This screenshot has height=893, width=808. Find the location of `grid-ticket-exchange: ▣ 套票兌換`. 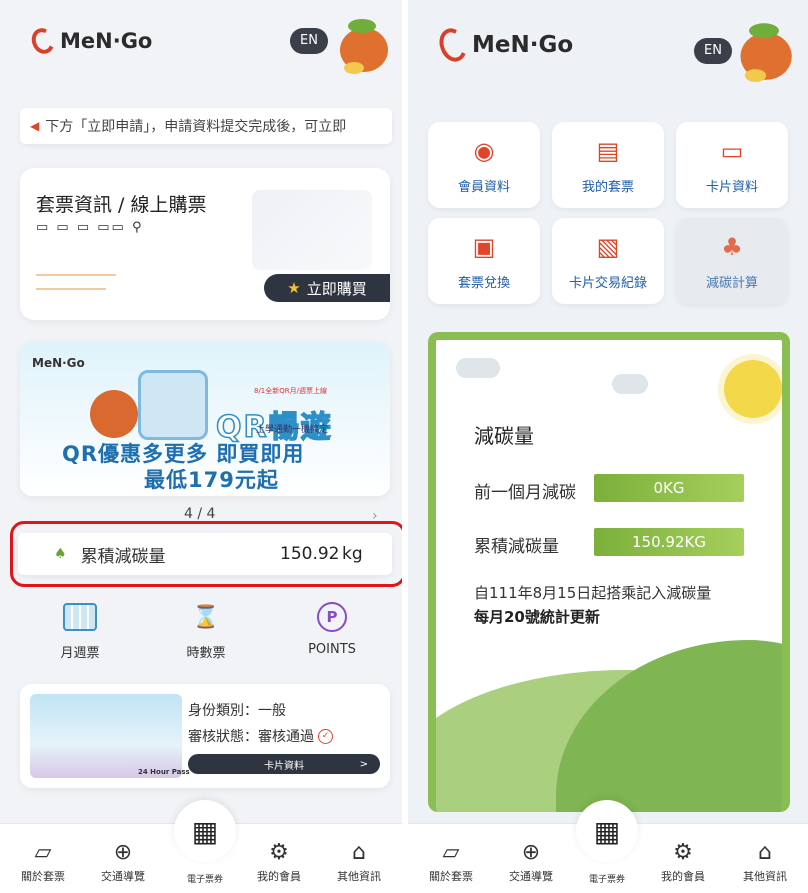

grid-ticket-exchange: ▣ 套票兌換 is located at coordinates (484, 261).